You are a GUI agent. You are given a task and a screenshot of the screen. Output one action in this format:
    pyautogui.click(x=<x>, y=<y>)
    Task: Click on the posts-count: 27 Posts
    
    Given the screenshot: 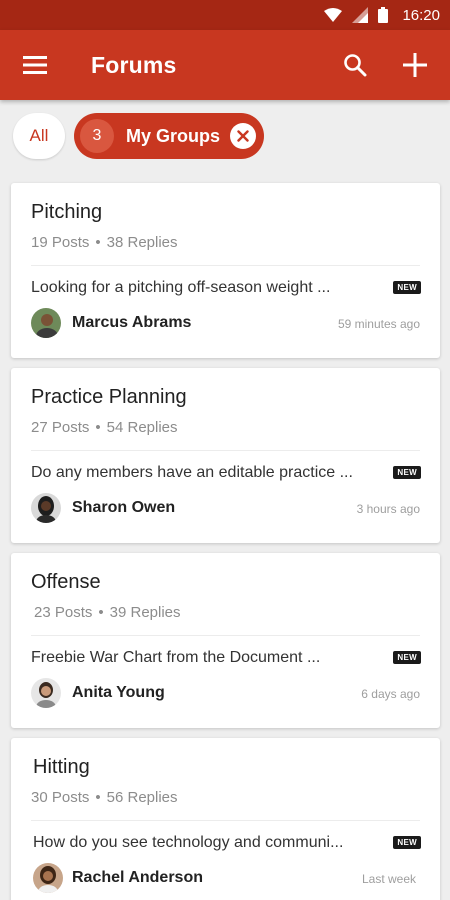 What is the action you would take?
    pyautogui.click(x=60, y=427)
    